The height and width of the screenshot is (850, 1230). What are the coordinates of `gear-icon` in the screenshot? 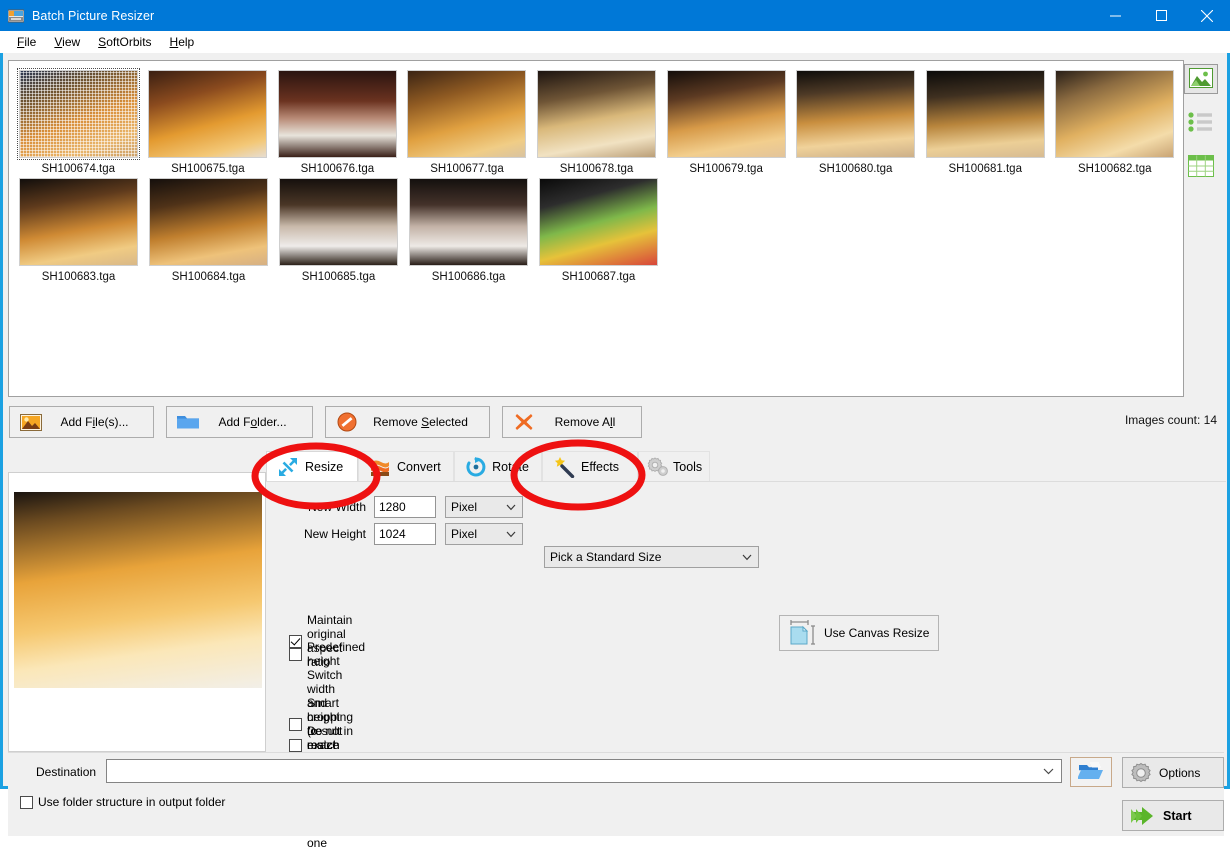 It's located at (1141, 773).